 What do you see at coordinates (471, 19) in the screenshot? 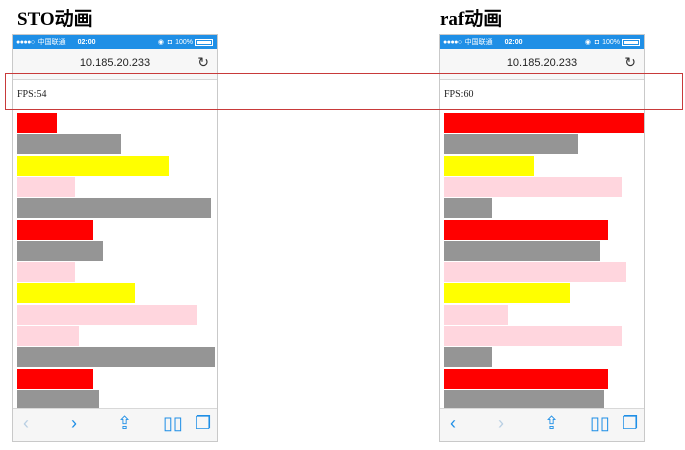
I see `right-caption: raf动画` at bounding box center [471, 19].